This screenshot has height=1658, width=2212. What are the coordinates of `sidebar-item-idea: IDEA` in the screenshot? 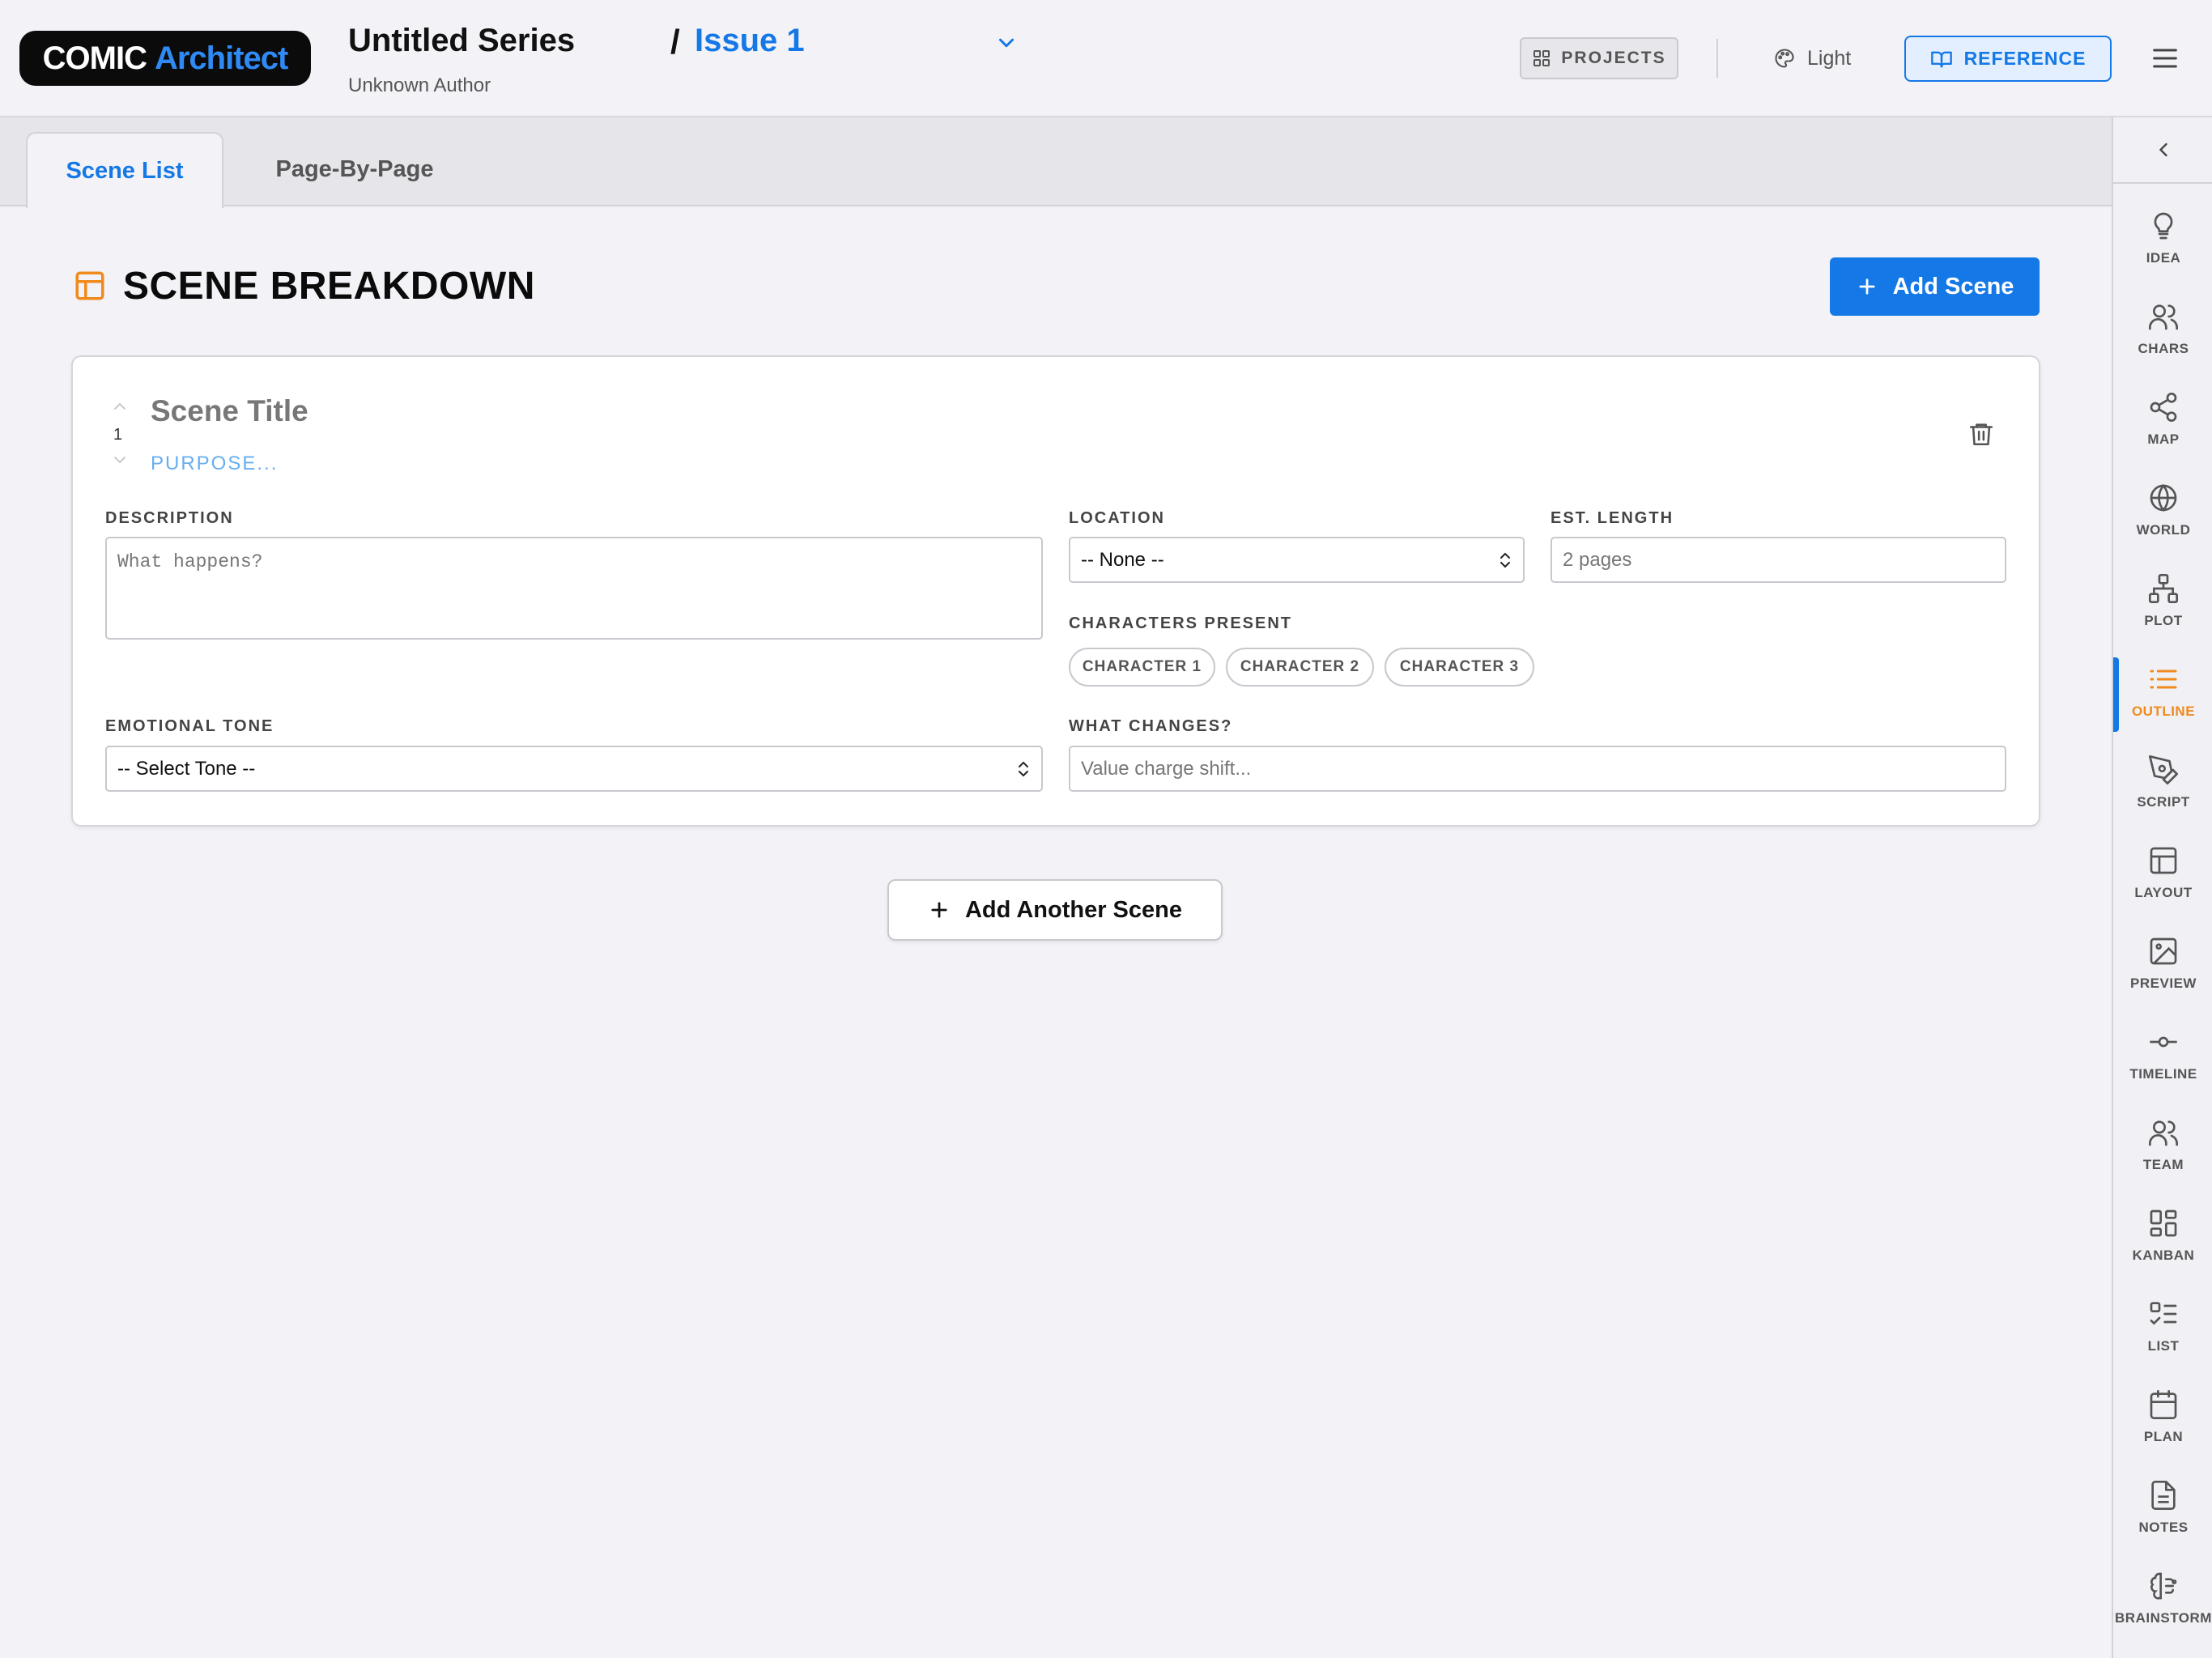 It's located at (2163, 239).